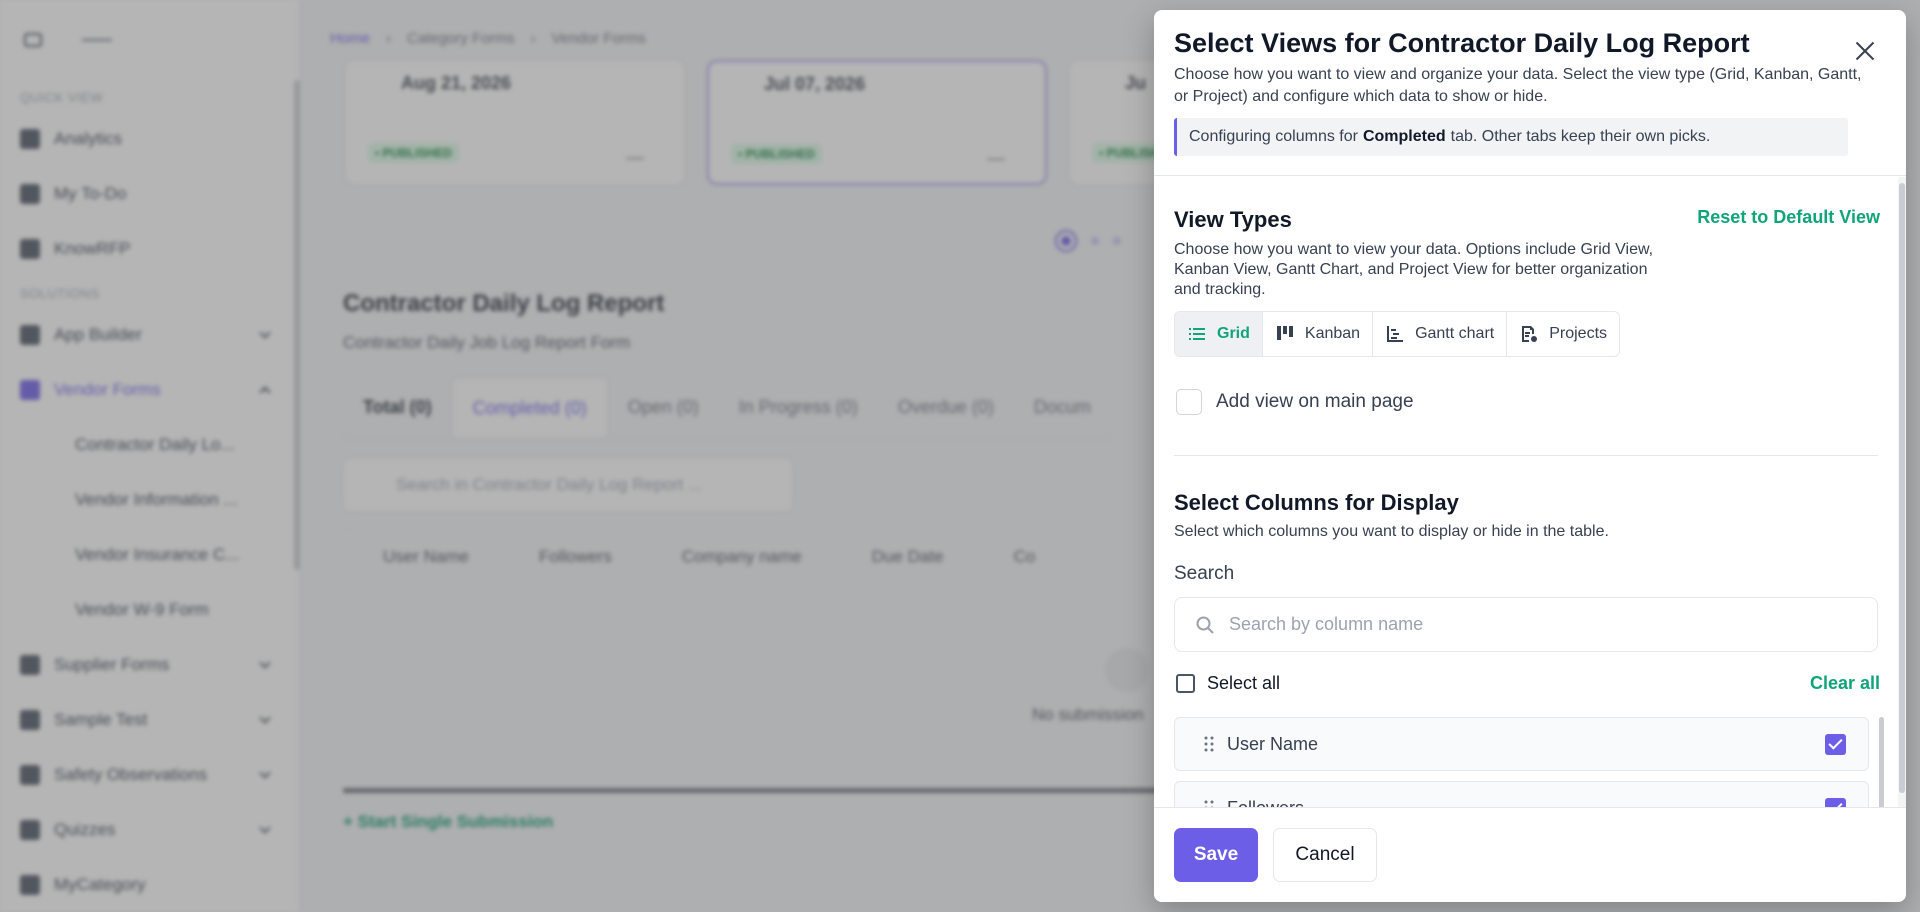 Image resolution: width=1920 pixels, height=912 pixels. What do you see at coordinates (1578, 333) in the screenshot?
I see `view-type-label: Projects` at bounding box center [1578, 333].